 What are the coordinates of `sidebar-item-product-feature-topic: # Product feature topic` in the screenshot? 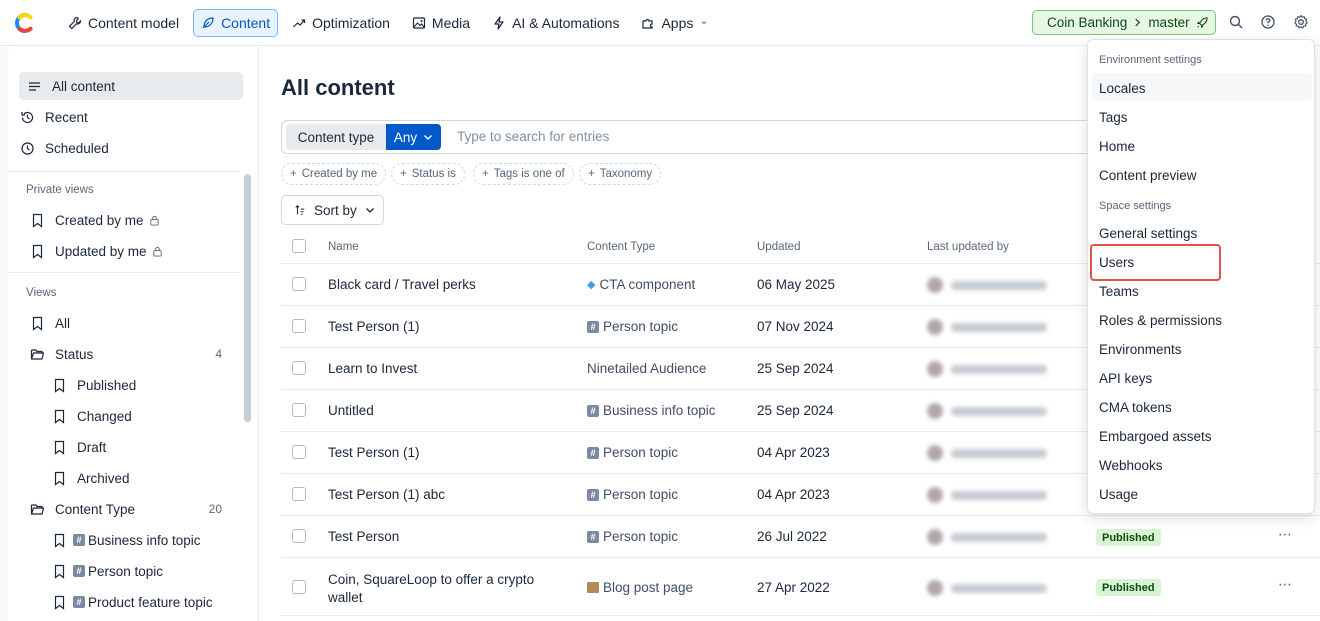 It's located at (132, 602).